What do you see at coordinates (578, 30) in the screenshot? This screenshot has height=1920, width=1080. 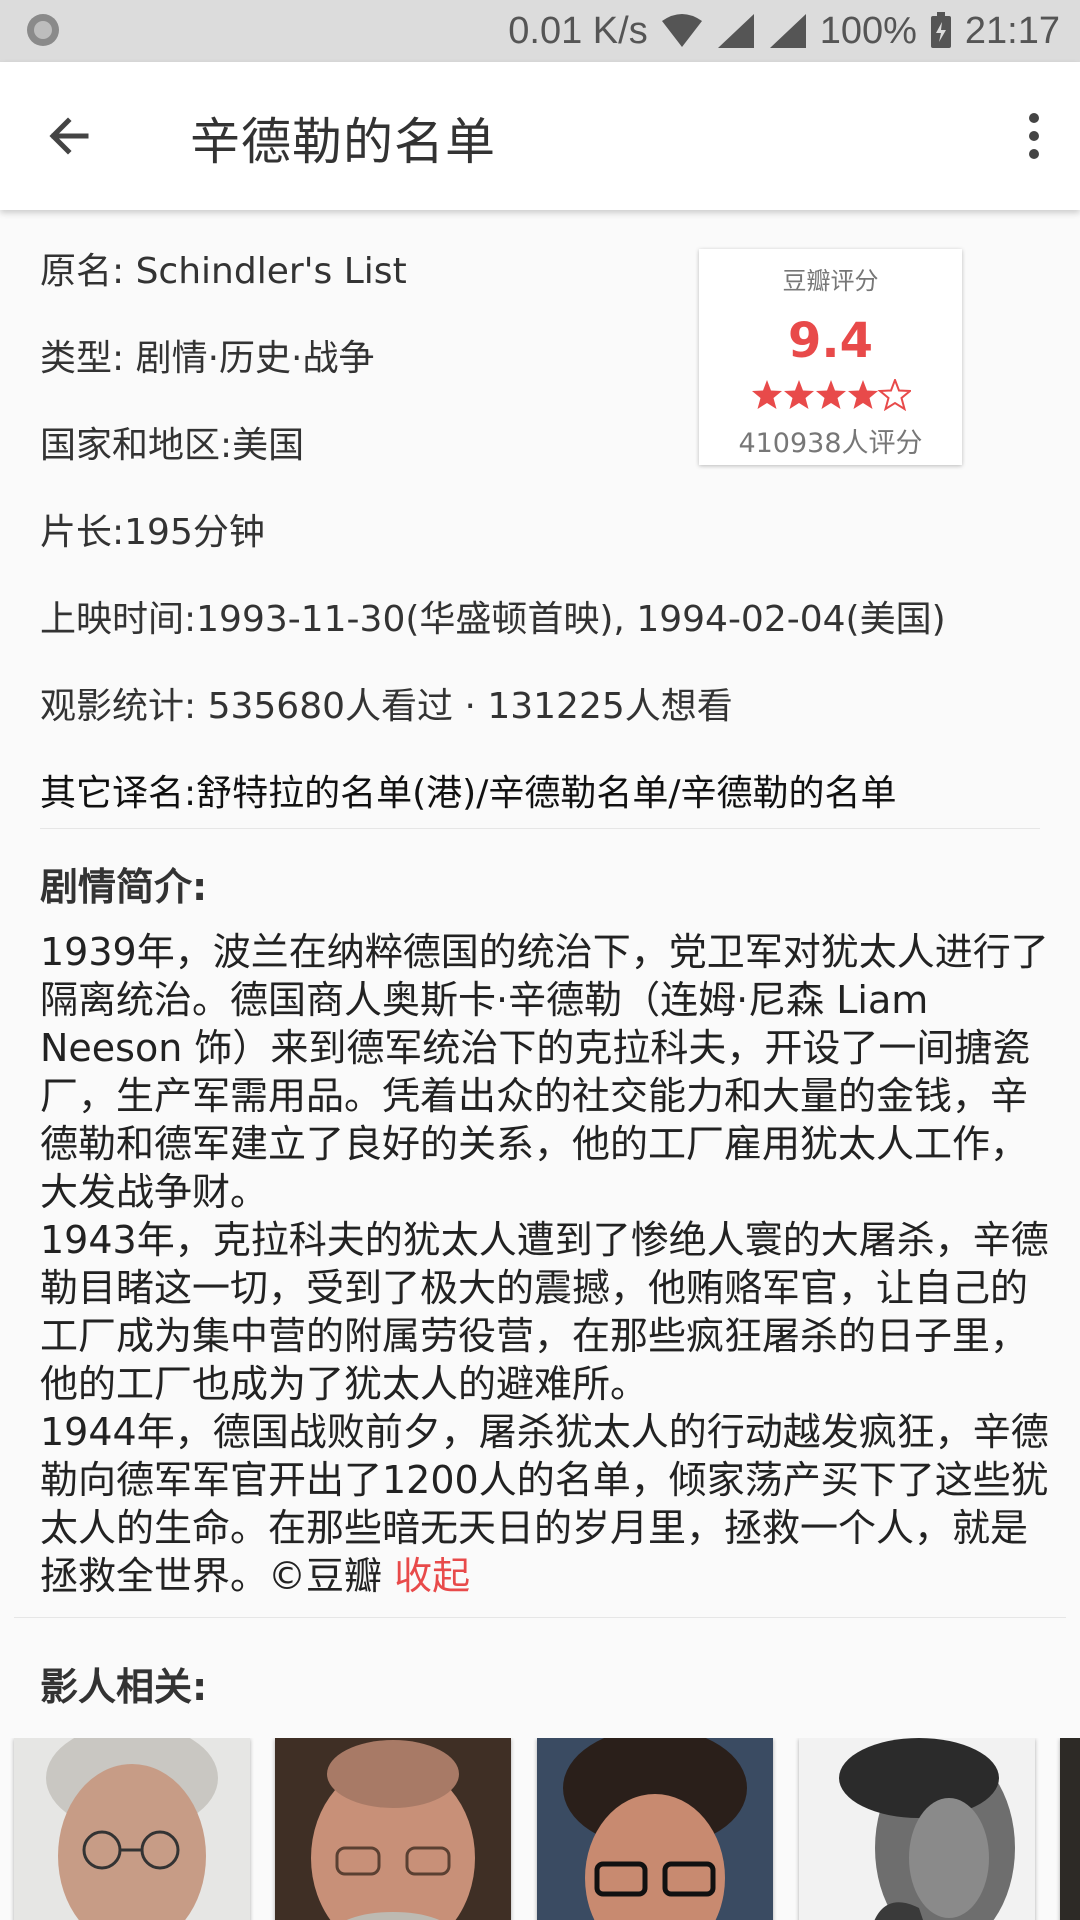 I see `net-speed: 0.01 K/s` at bounding box center [578, 30].